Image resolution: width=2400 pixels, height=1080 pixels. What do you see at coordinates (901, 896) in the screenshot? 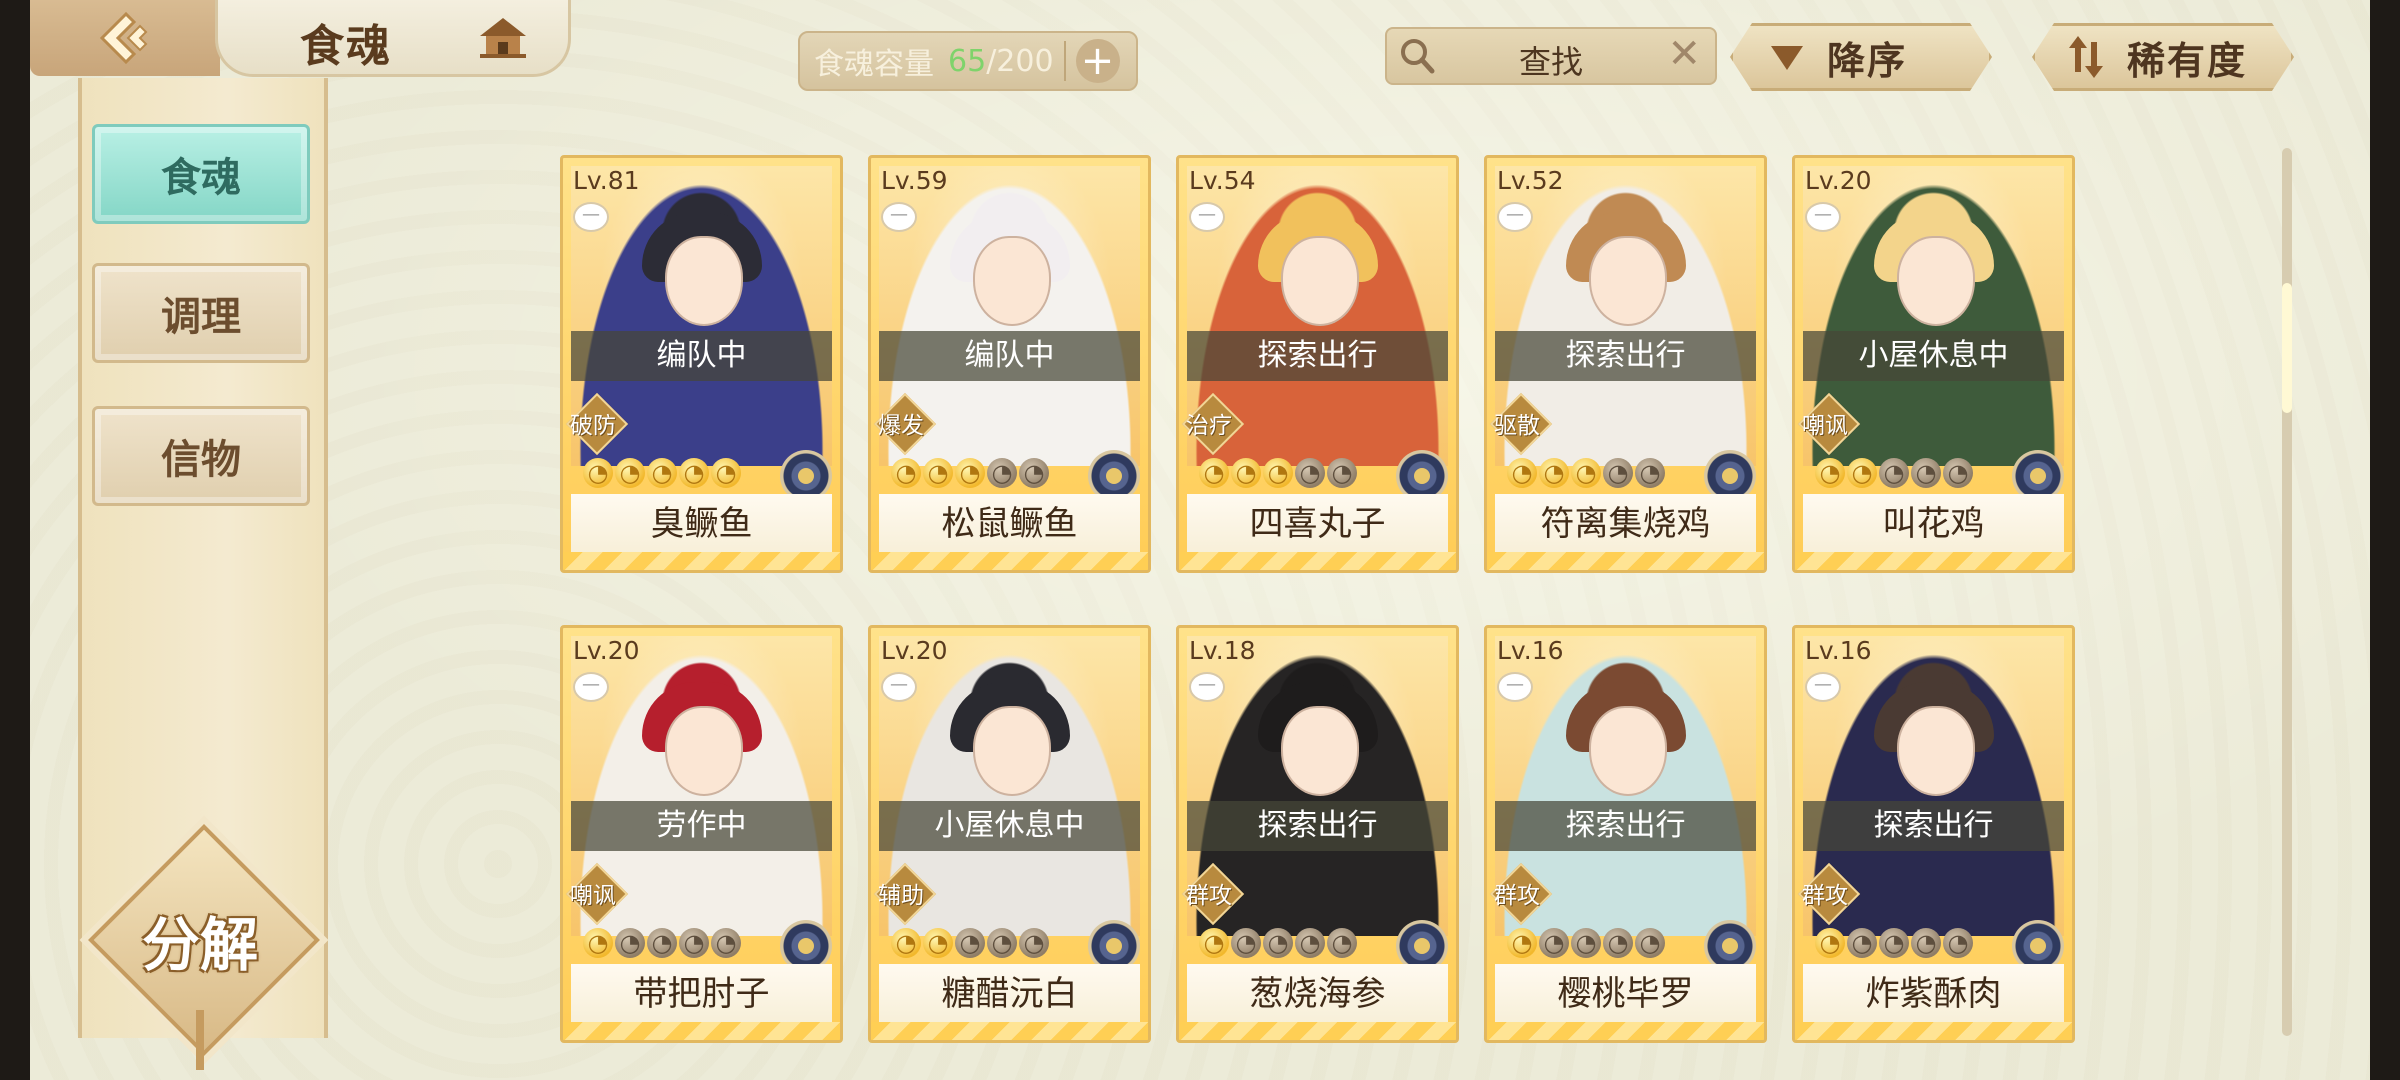
I see `role-label: 辅助` at bounding box center [901, 896].